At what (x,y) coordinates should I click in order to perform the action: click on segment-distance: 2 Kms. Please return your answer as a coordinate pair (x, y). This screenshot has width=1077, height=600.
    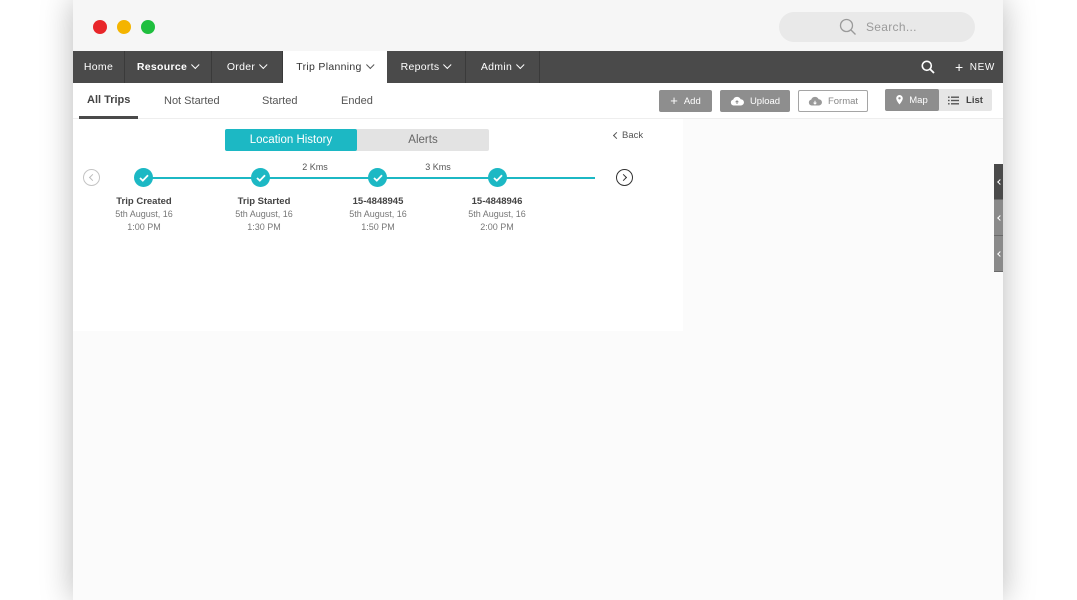
    Looking at the image, I should click on (315, 167).